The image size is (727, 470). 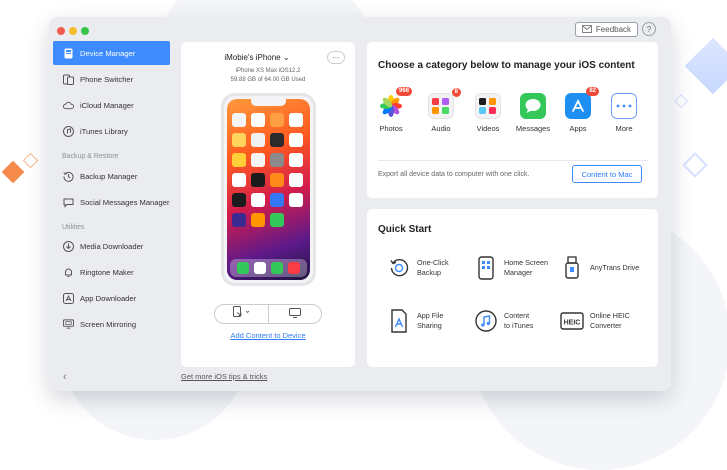 What do you see at coordinates (13, 172) in the screenshot?
I see `decor-orange-diamond` at bounding box center [13, 172].